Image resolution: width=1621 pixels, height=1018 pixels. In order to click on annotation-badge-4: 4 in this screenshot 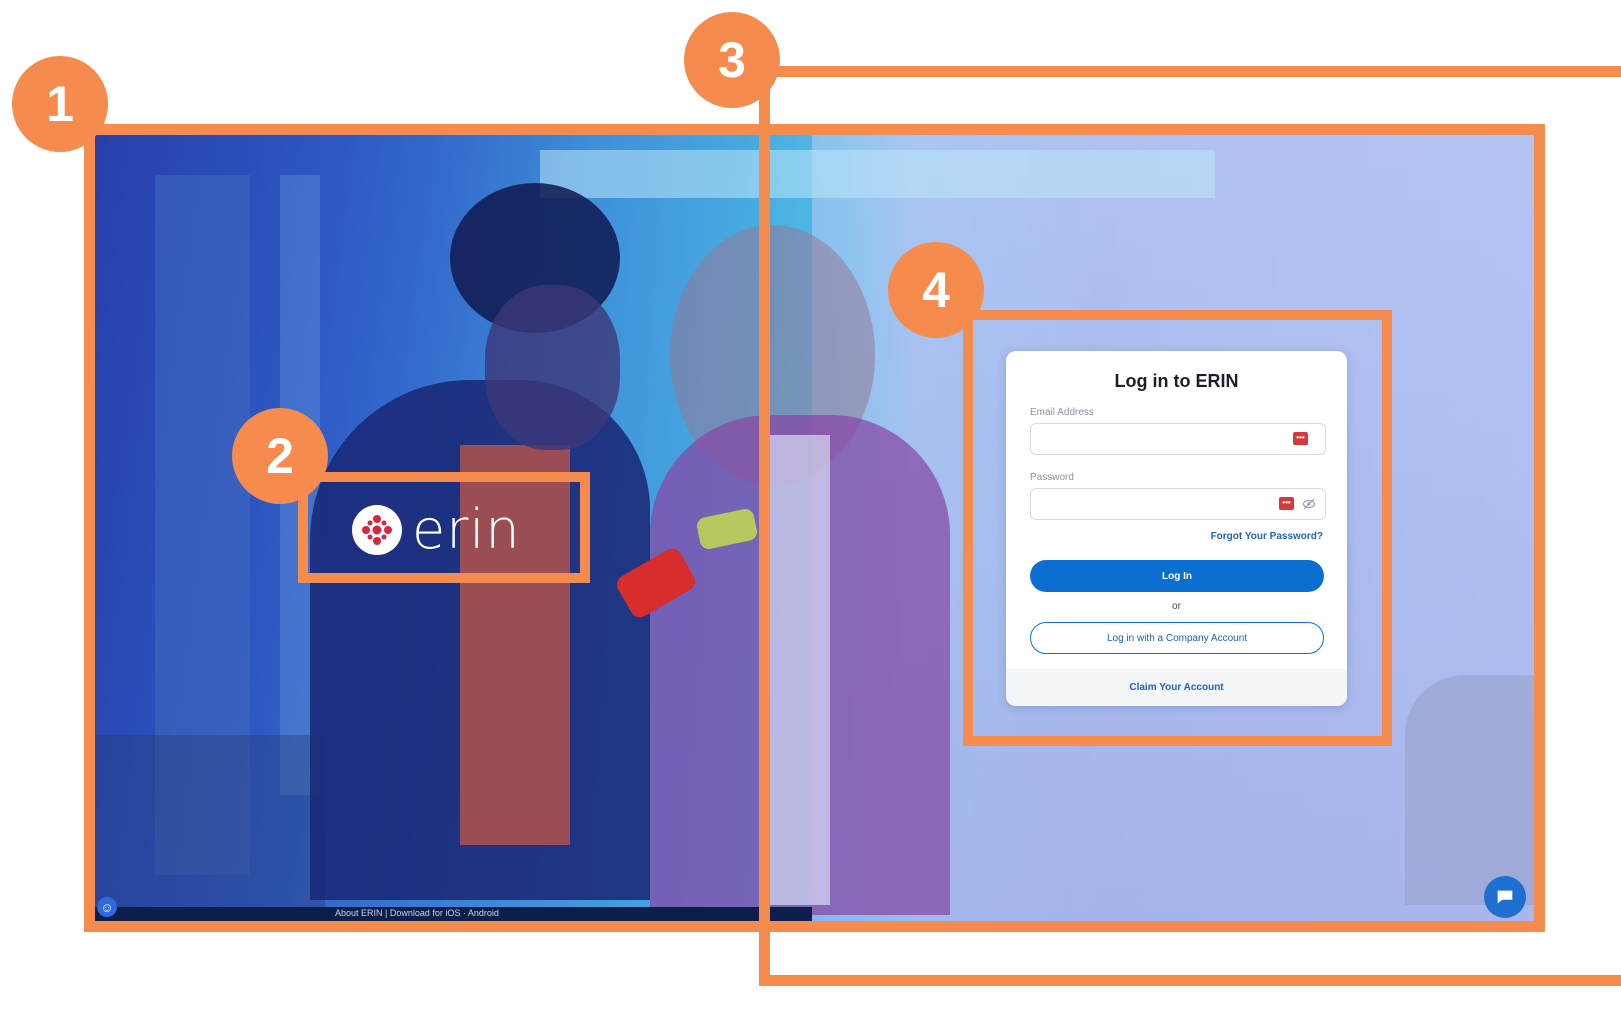, I will do `click(936, 290)`.